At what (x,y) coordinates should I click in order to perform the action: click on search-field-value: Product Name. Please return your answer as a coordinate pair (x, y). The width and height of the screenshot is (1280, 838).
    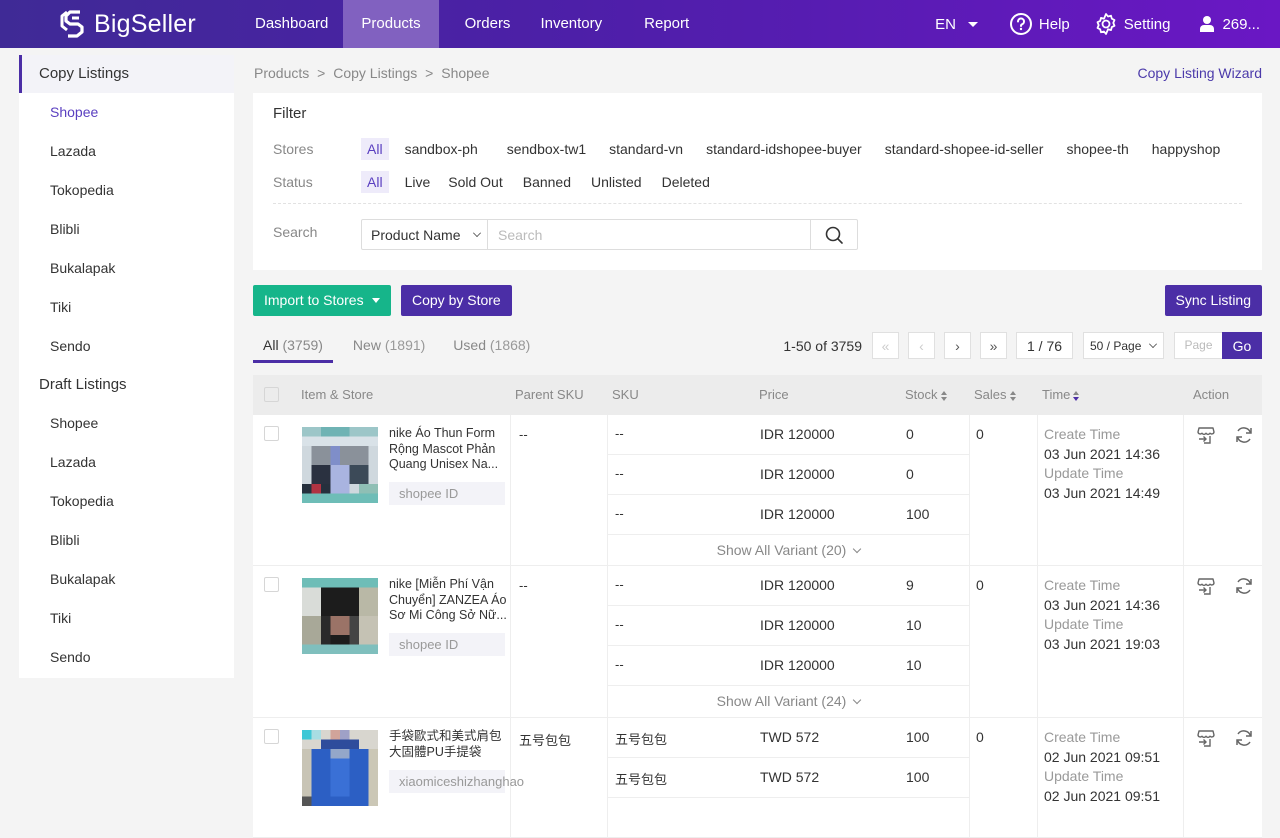
    Looking at the image, I should click on (416, 234).